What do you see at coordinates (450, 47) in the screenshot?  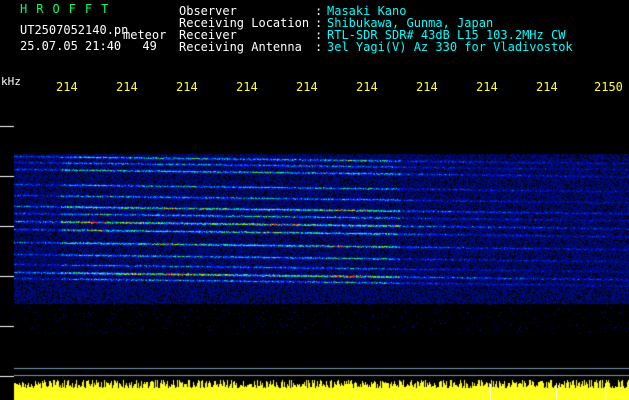 I see `info-value-antenna: 3el Yagi(V) Az 330 for Vladivostok` at bounding box center [450, 47].